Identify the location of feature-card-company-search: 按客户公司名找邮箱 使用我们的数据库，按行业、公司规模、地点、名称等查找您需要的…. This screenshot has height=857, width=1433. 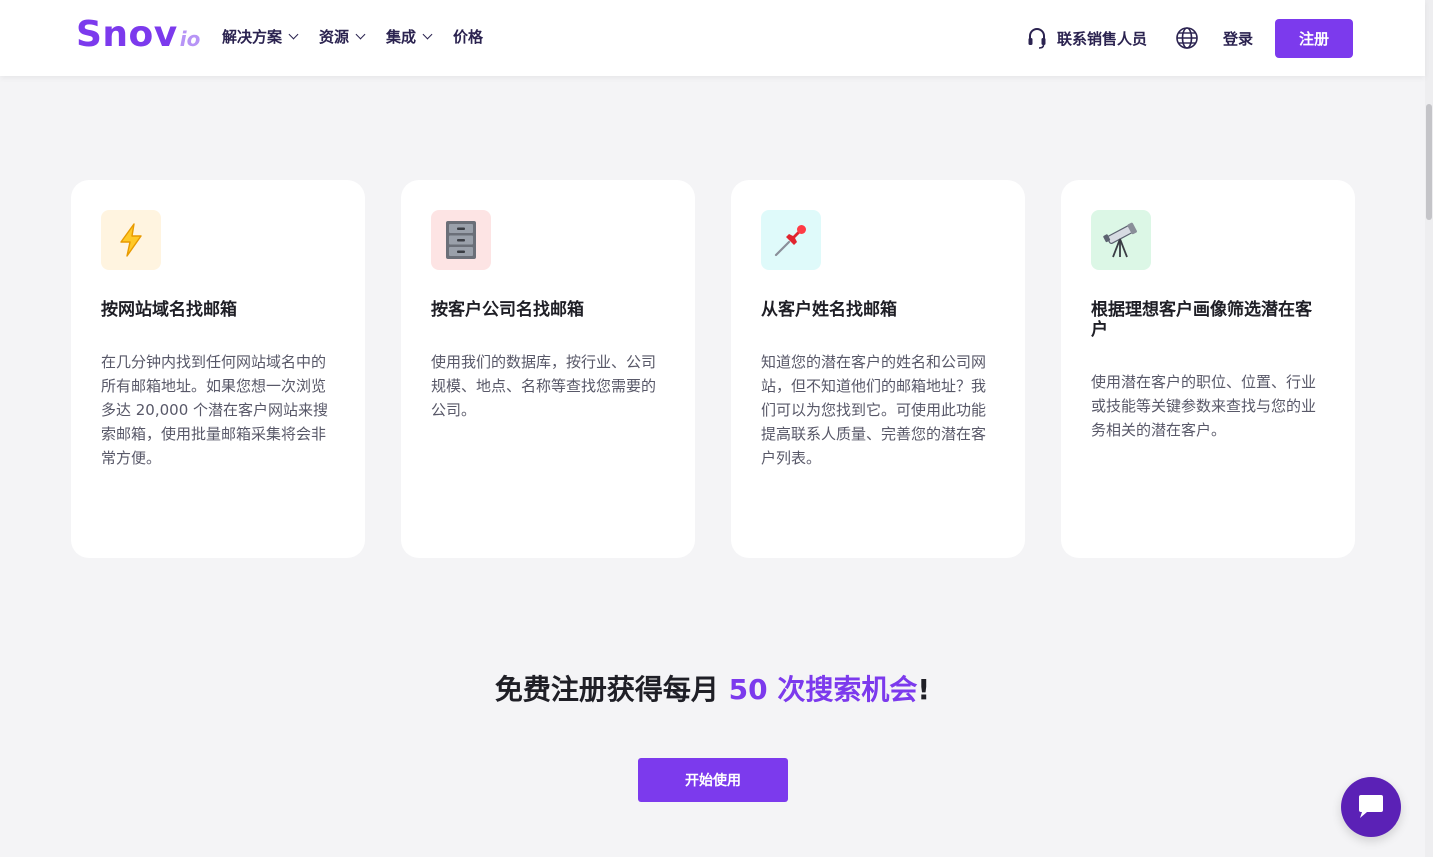
(548, 369).